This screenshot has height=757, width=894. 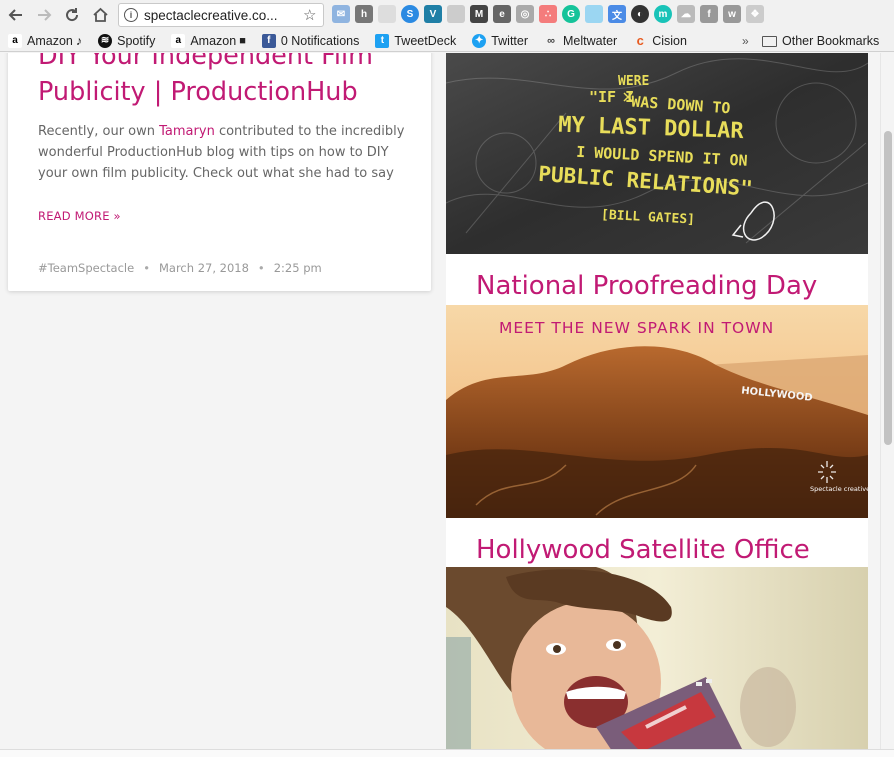 I want to click on bookmark-amazon-music: a Amazon ♪, so click(x=45, y=40).